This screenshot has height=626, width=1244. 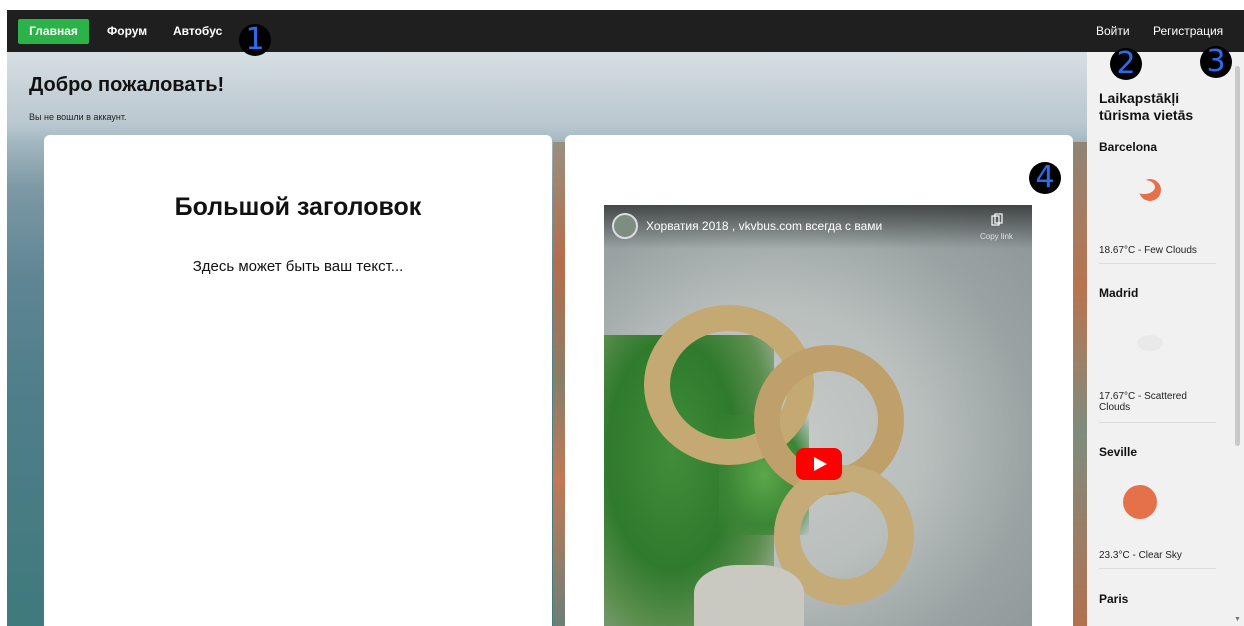 What do you see at coordinates (298, 207) in the screenshot?
I see `big-heading: Большой заголовок` at bounding box center [298, 207].